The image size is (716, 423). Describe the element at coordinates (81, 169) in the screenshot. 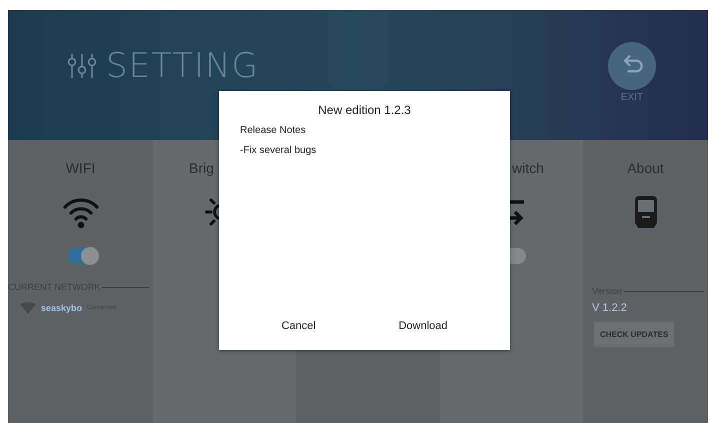

I see `panel-title: WIFI` at that location.